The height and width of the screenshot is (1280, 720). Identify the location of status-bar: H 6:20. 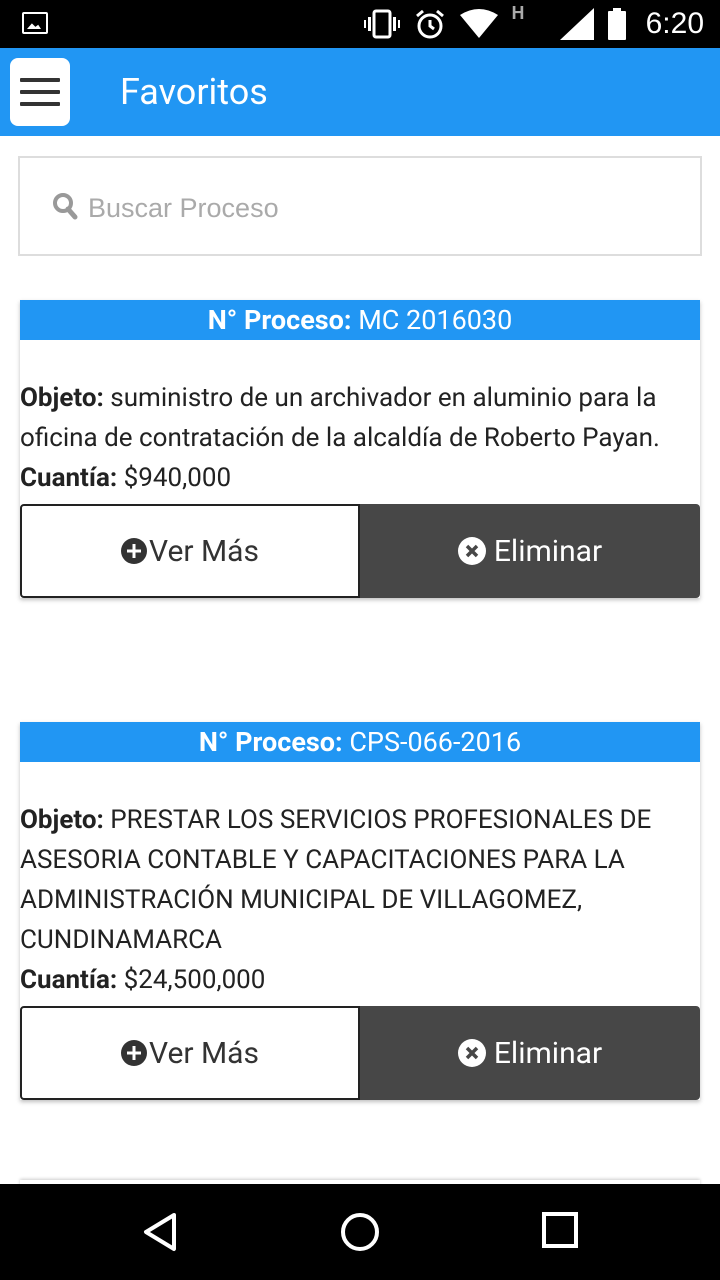
(360, 24).